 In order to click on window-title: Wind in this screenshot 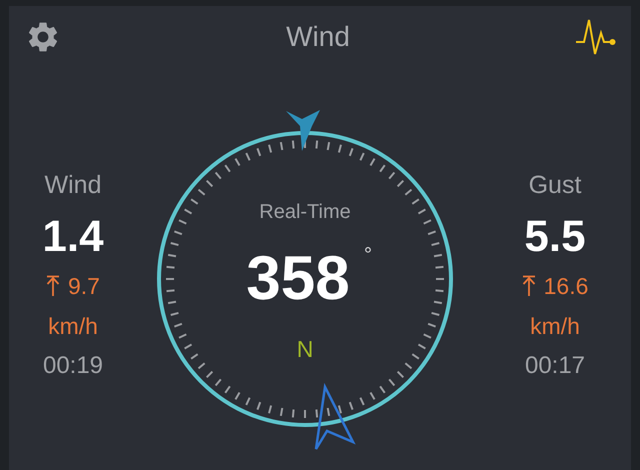, I will do `click(318, 37)`.